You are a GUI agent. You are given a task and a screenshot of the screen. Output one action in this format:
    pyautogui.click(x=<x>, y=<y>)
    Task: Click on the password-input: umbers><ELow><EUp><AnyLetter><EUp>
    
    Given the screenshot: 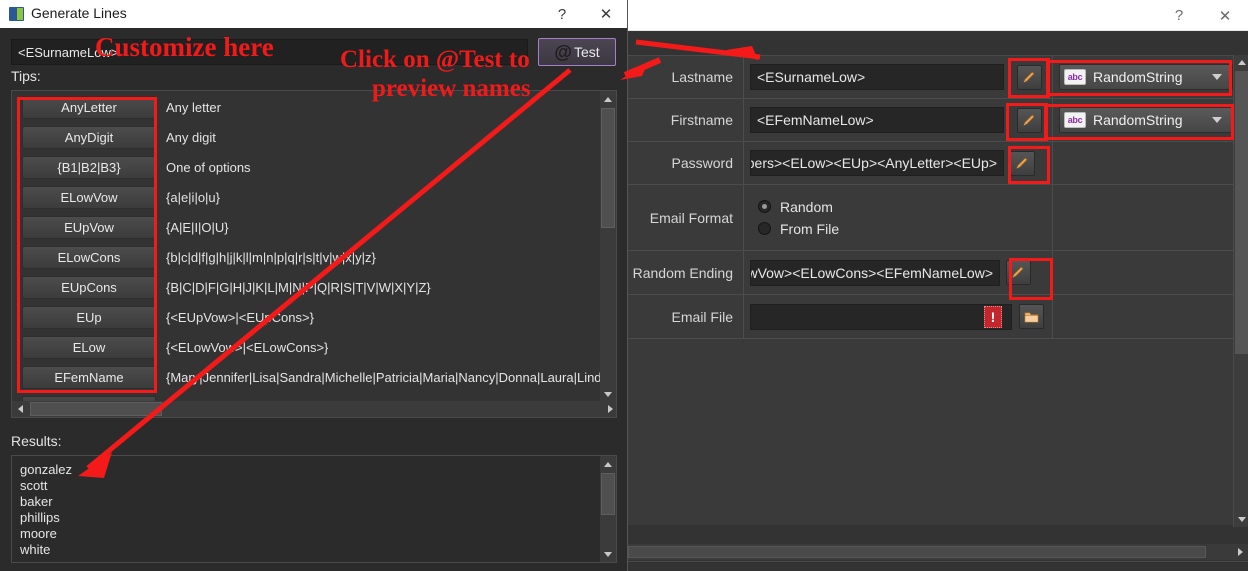 What is the action you would take?
    pyautogui.click(x=877, y=163)
    